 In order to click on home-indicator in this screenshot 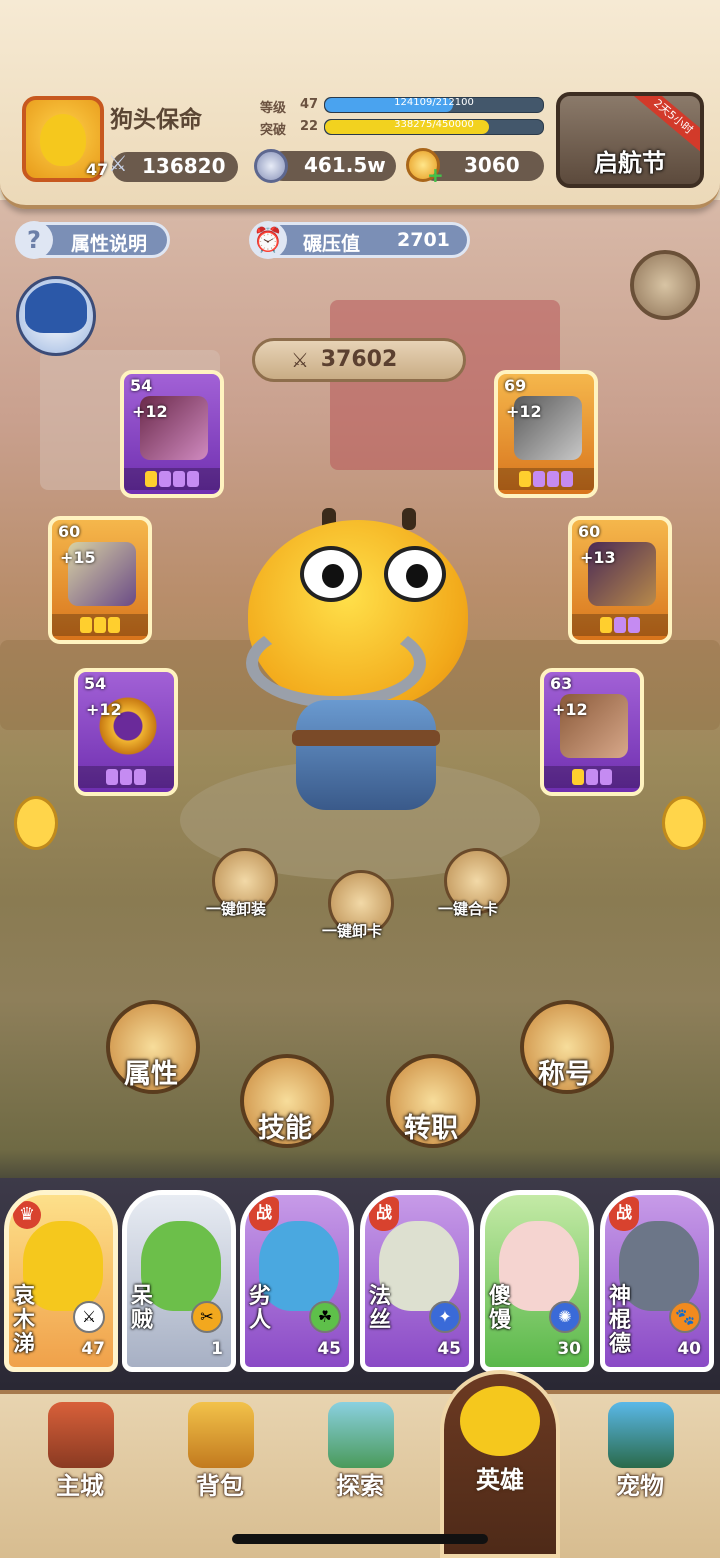, I will do `click(360, 1539)`.